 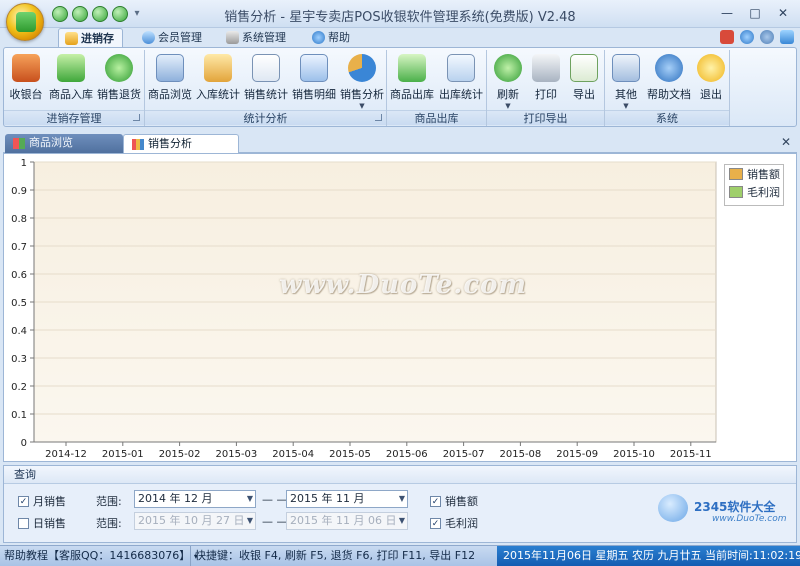 What do you see at coordinates (19, 143) in the screenshot?
I see `grid-tab-icon` at bounding box center [19, 143].